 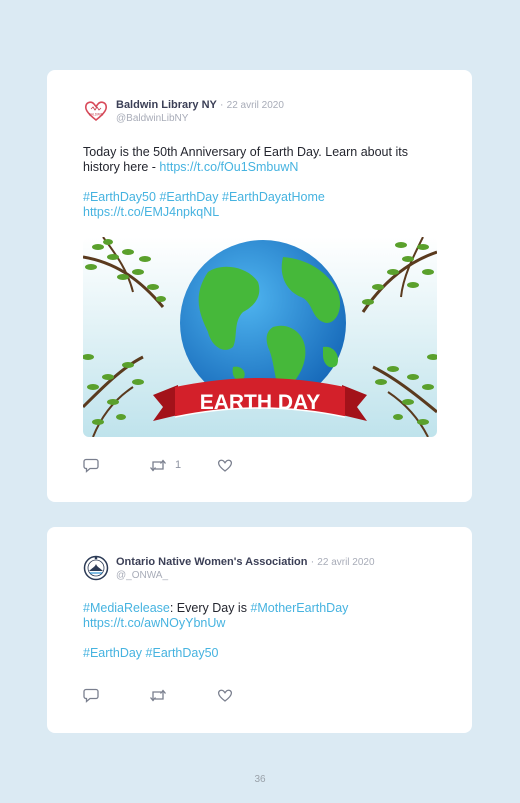 I want to click on avatar, so click(x=96, y=568).